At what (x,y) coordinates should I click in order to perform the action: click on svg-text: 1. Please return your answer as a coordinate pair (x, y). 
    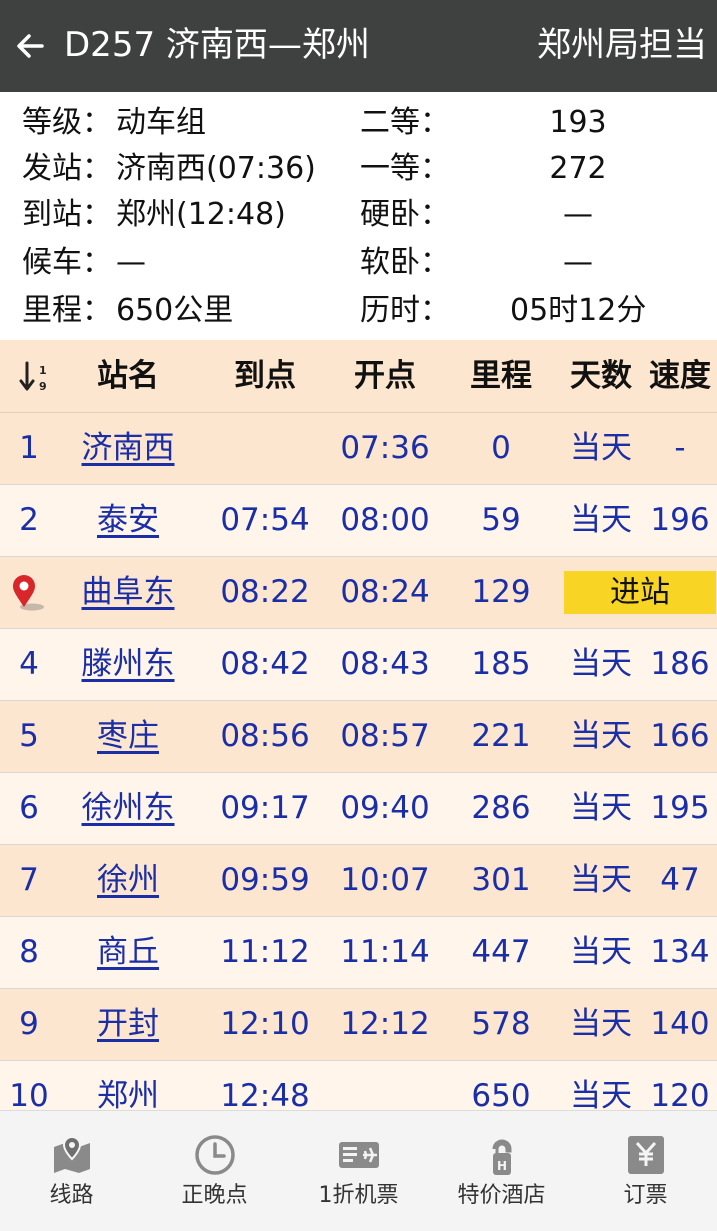
    Looking at the image, I should click on (43, 370).